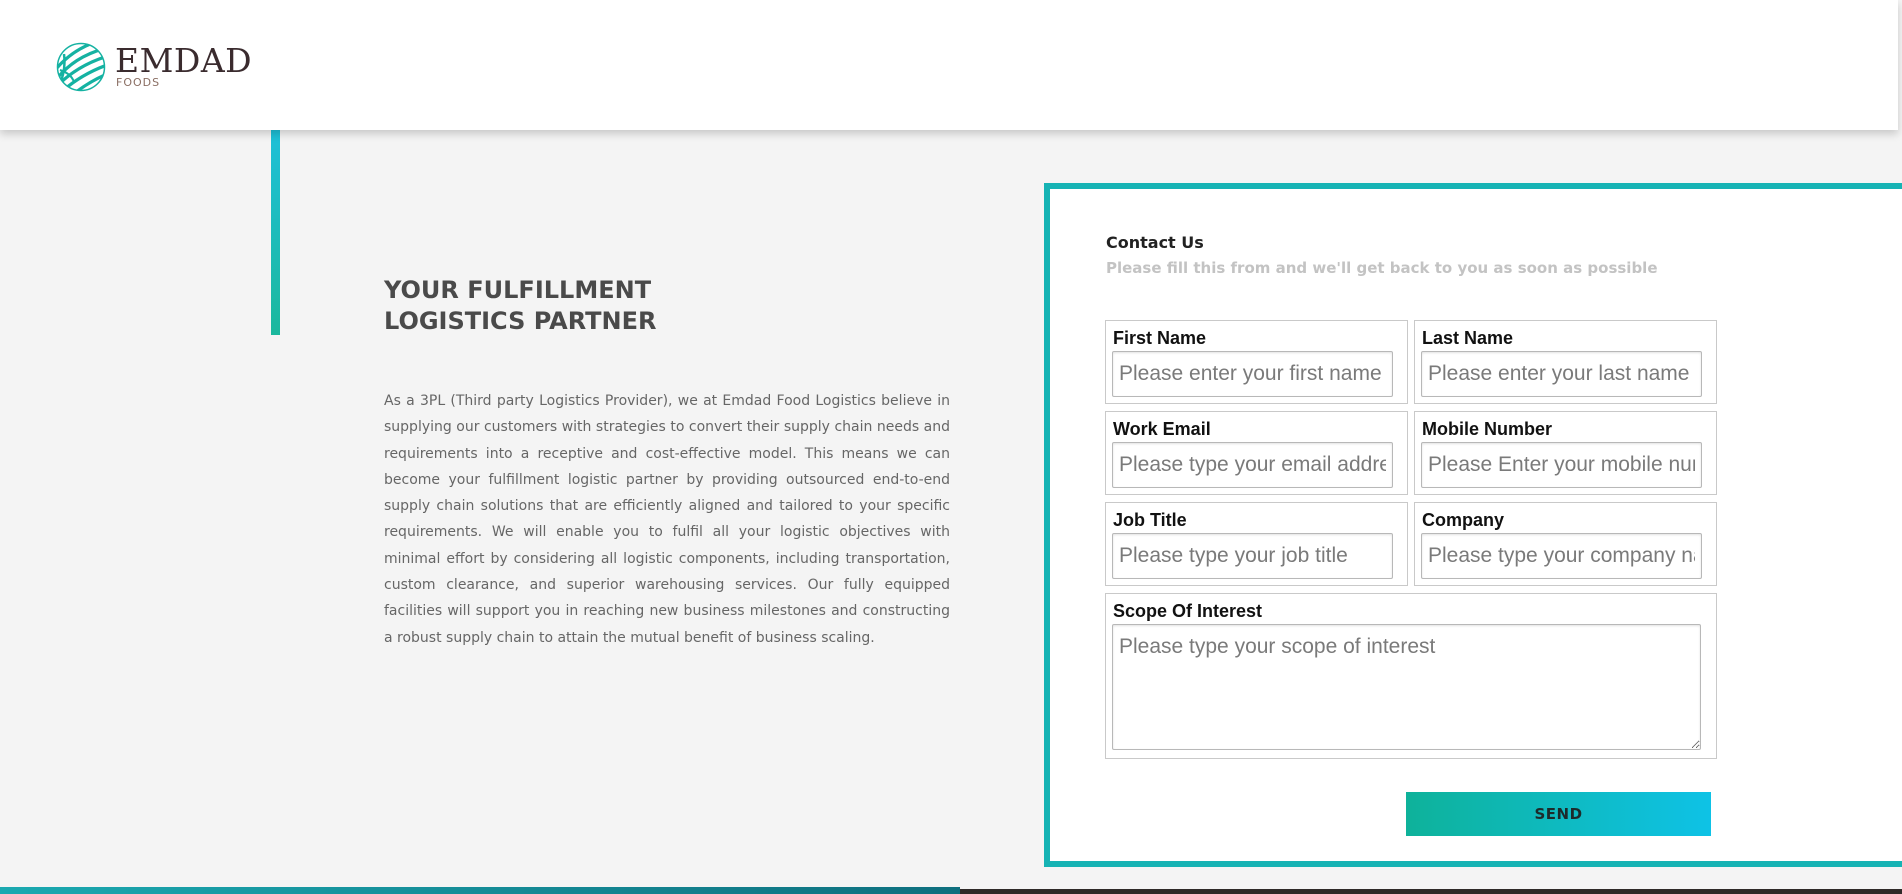 This screenshot has width=1902, height=894. Describe the element at coordinates (1561, 465) in the screenshot. I see `mobile-number-input` at that location.